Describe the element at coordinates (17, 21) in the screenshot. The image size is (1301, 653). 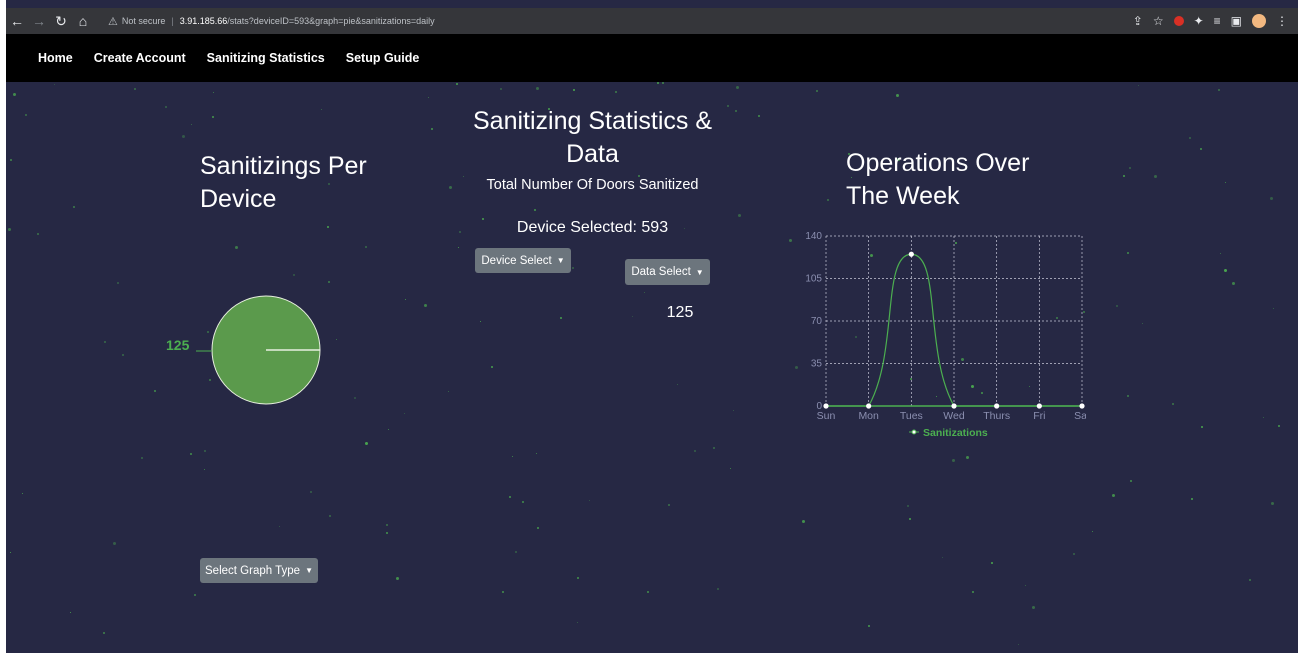
I see `back-icon: ←` at that location.